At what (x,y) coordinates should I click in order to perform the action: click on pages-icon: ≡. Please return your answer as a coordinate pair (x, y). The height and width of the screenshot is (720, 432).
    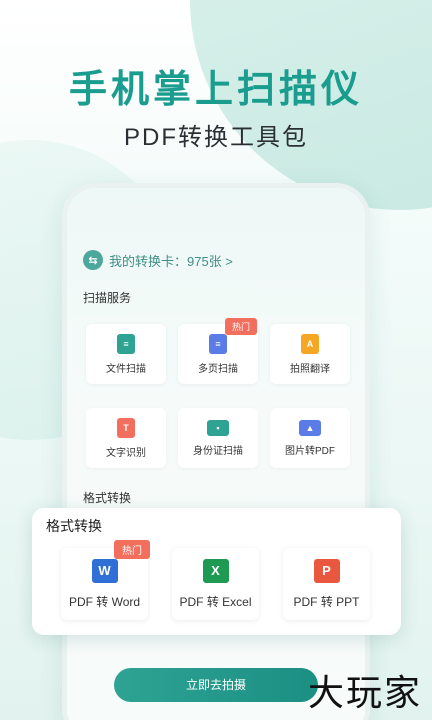
    Looking at the image, I should click on (218, 343).